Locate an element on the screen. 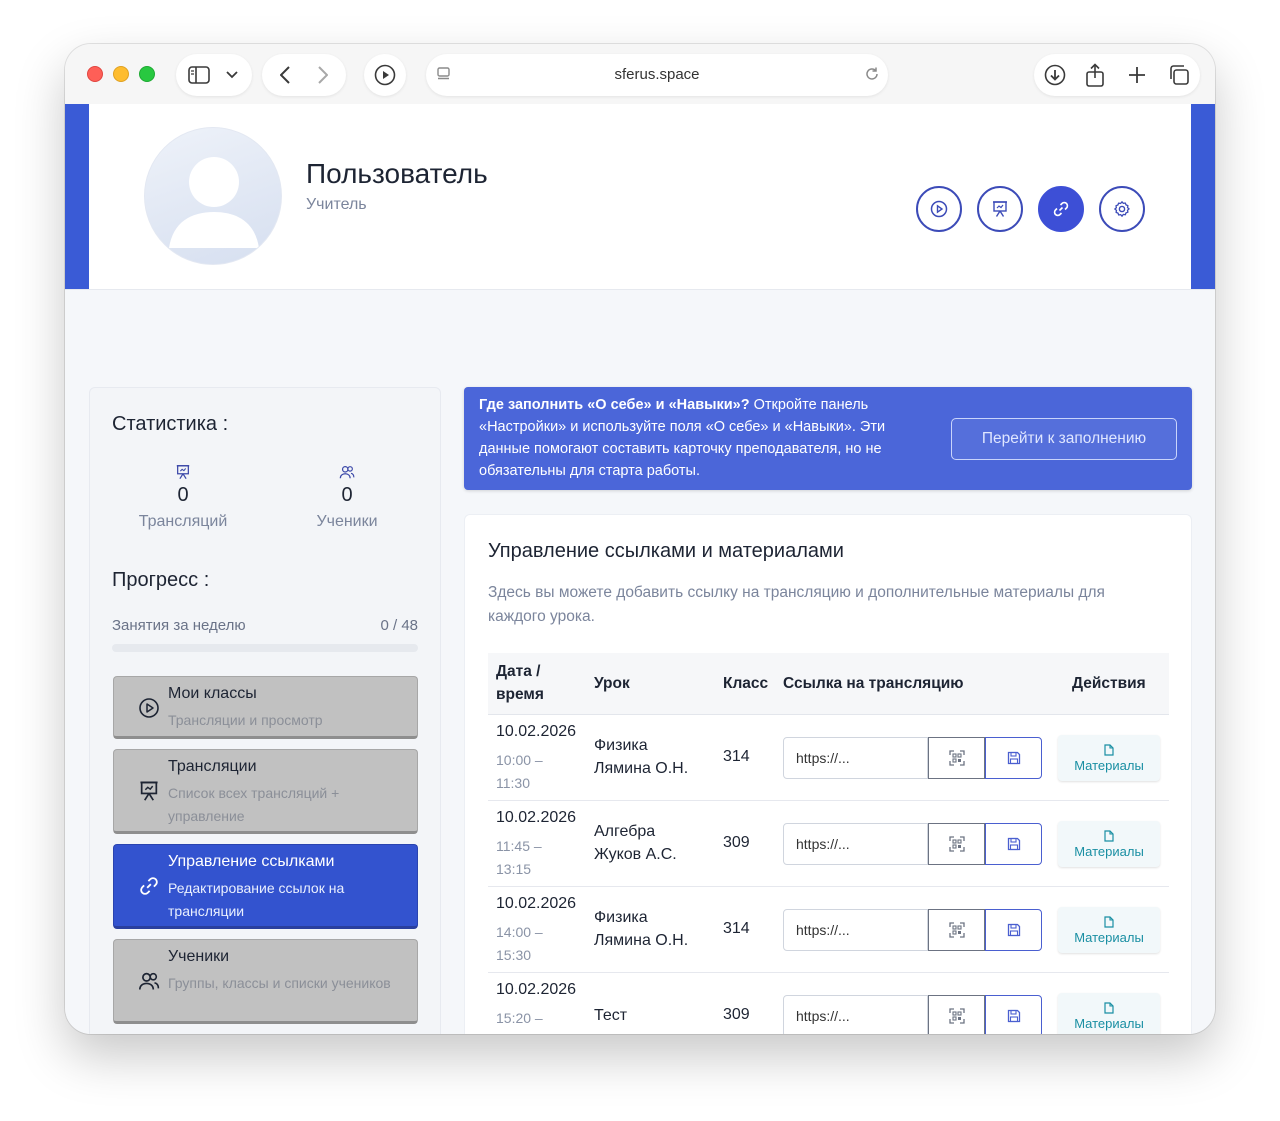 The height and width of the screenshot is (1121, 1280). progress-label: Занятия за неделю is located at coordinates (179, 625).